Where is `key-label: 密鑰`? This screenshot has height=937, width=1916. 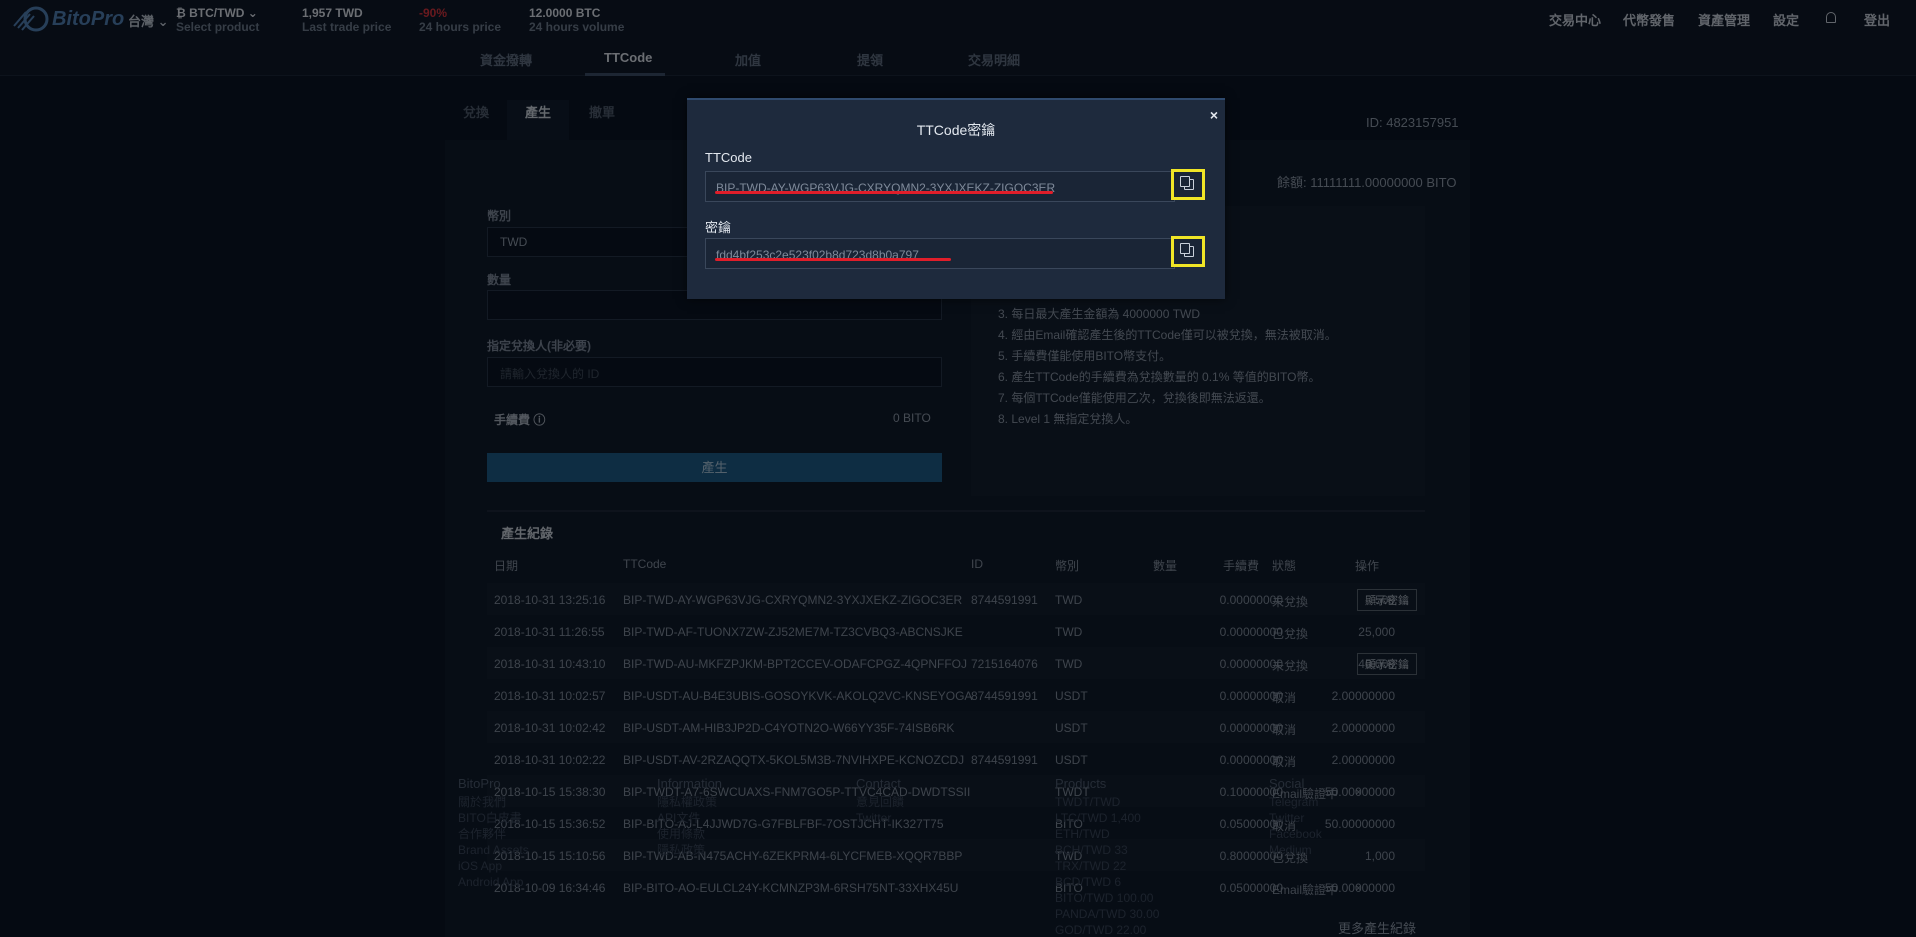
key-label: 密鑰 is located at coordinates (718, 227).